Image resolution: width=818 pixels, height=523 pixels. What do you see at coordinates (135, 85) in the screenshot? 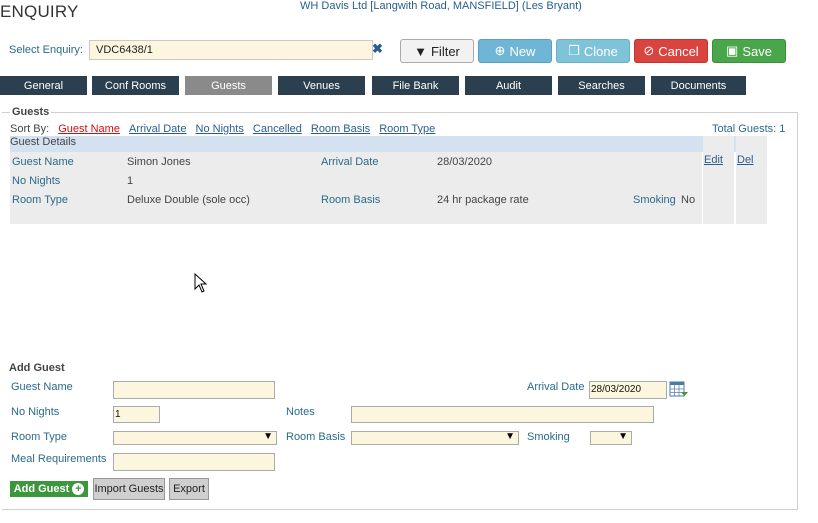
I see `tab-conf-rooms: Conf Rooms` at bounding box center [135, 85].